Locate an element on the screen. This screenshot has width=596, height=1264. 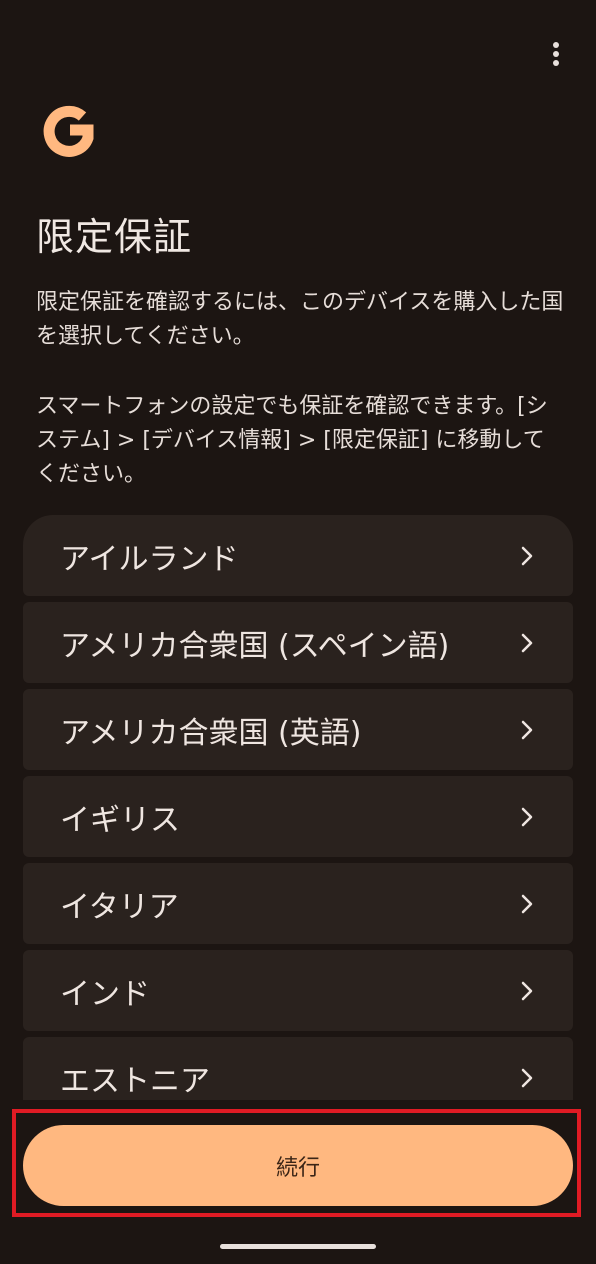
country-label: インド is located at coordinates (105, 994).